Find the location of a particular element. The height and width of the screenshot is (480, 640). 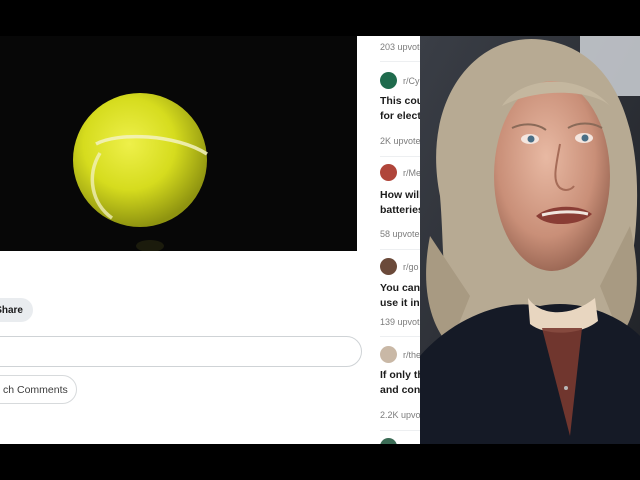

post-title-line: batteries is located at coordinates (400, 210).